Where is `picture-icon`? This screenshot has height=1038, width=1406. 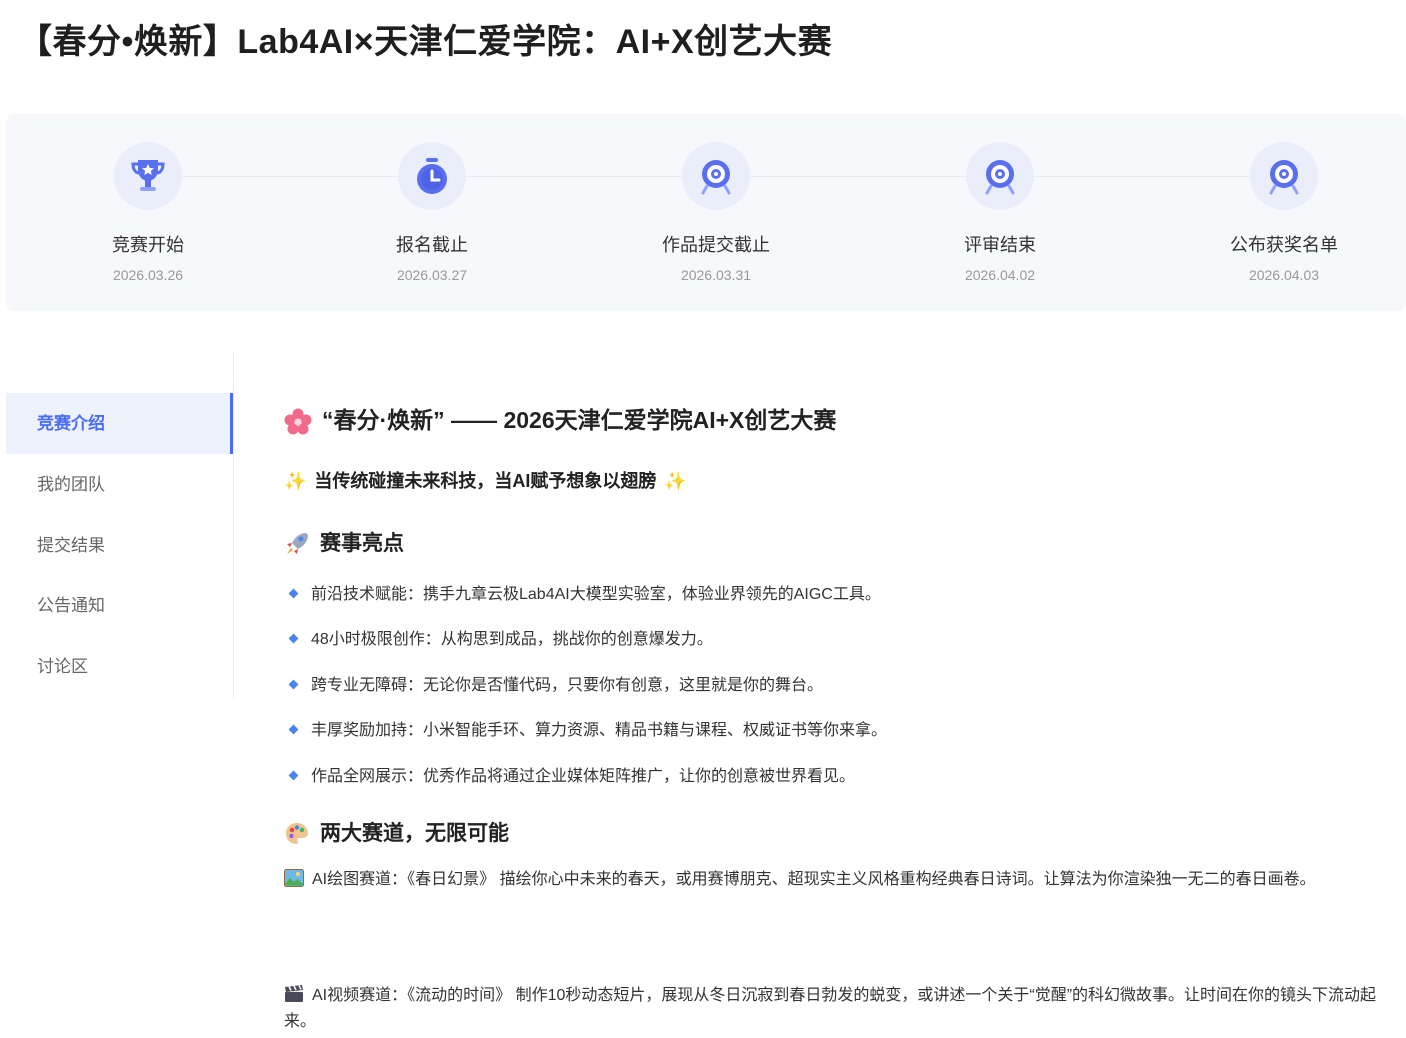
picture-icon is located at coordinates (294, 878).